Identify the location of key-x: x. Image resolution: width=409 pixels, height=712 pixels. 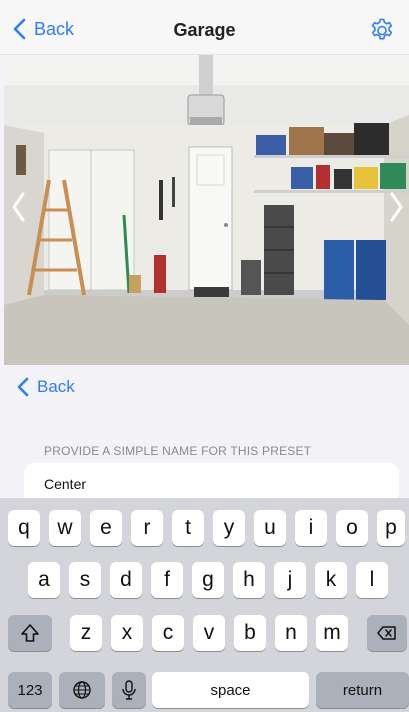
(127, 633).